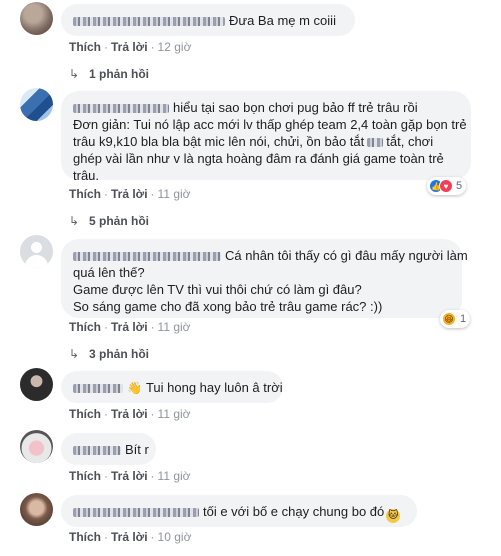 The image size is (501, 556). Describe the element at coordinates (449, 319) in the screenshot. I see `haha-icon: 😆` at that location.